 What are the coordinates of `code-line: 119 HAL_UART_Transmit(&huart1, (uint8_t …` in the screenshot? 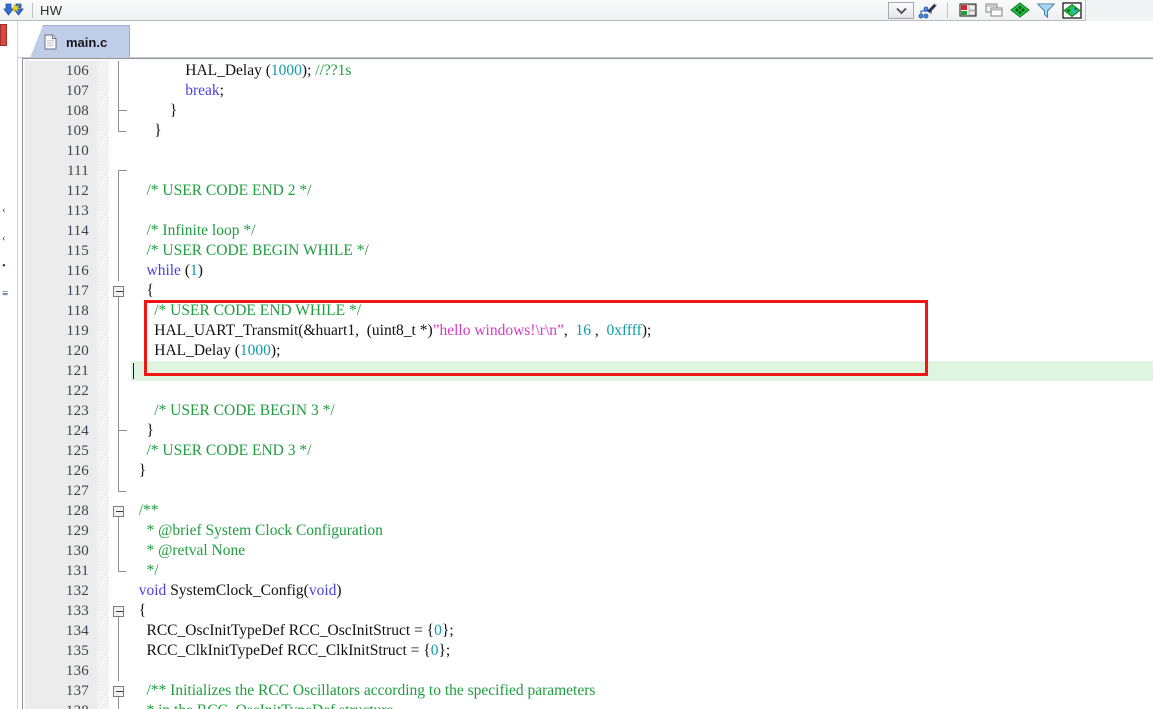 It's located at (589, 331).